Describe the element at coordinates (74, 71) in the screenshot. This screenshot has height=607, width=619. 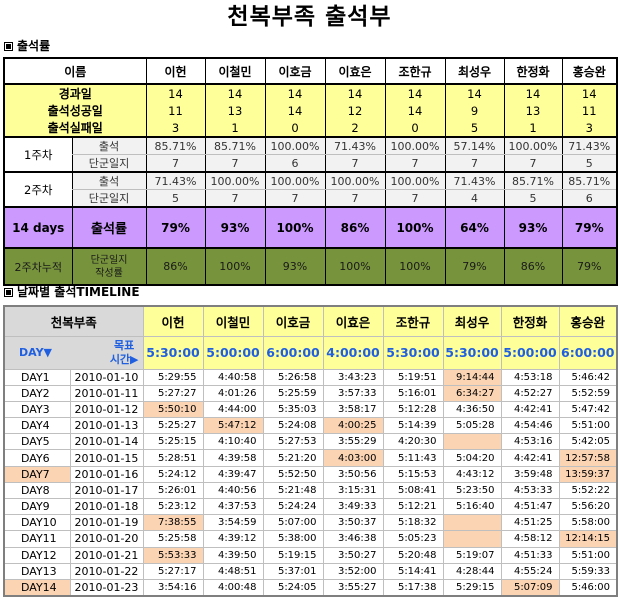
I see `name-header-cell: 이름` at that location.